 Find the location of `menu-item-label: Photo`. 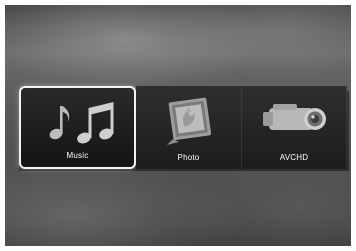

menu-item-label: Photo is located at coordinates (188, 157).